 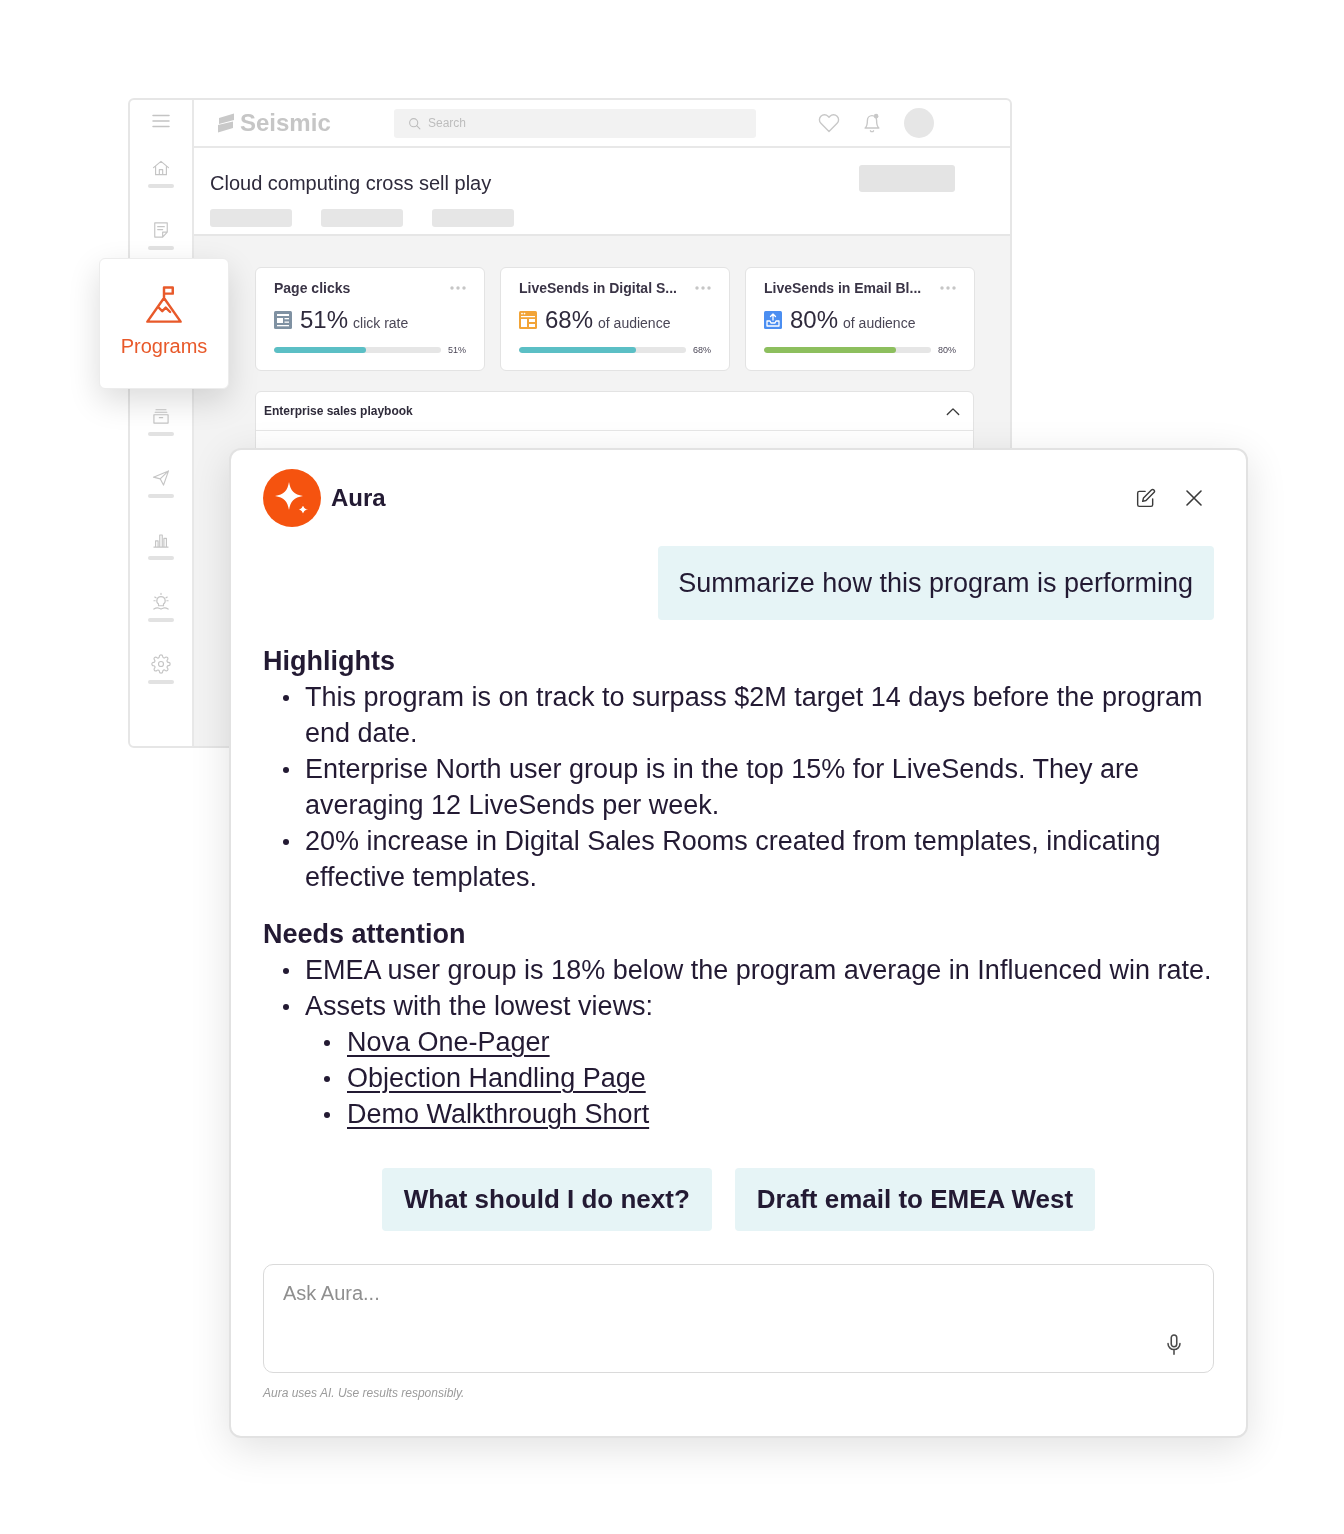 I want to click on edit-icon, so click(x=1146, y=498).